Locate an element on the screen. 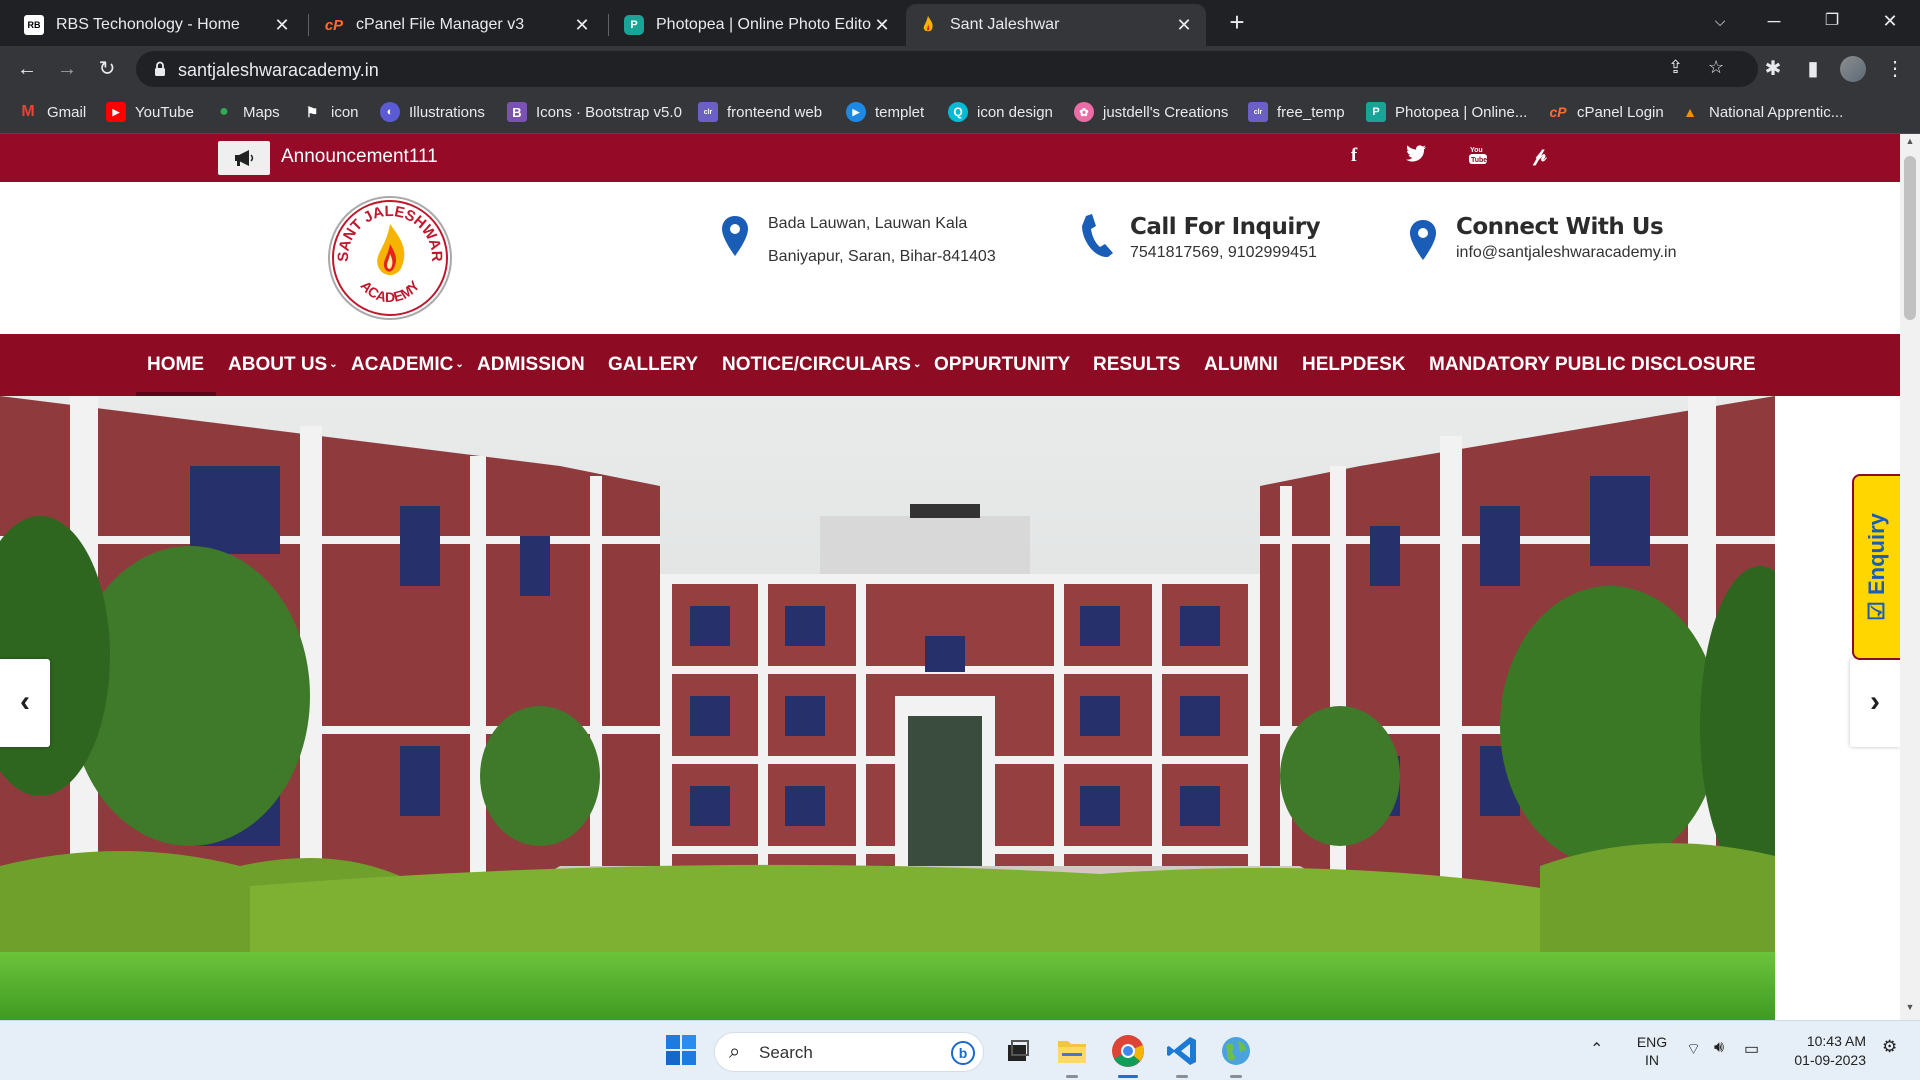  nav-label: ALUMNI is located at coordinates (1241, 364).